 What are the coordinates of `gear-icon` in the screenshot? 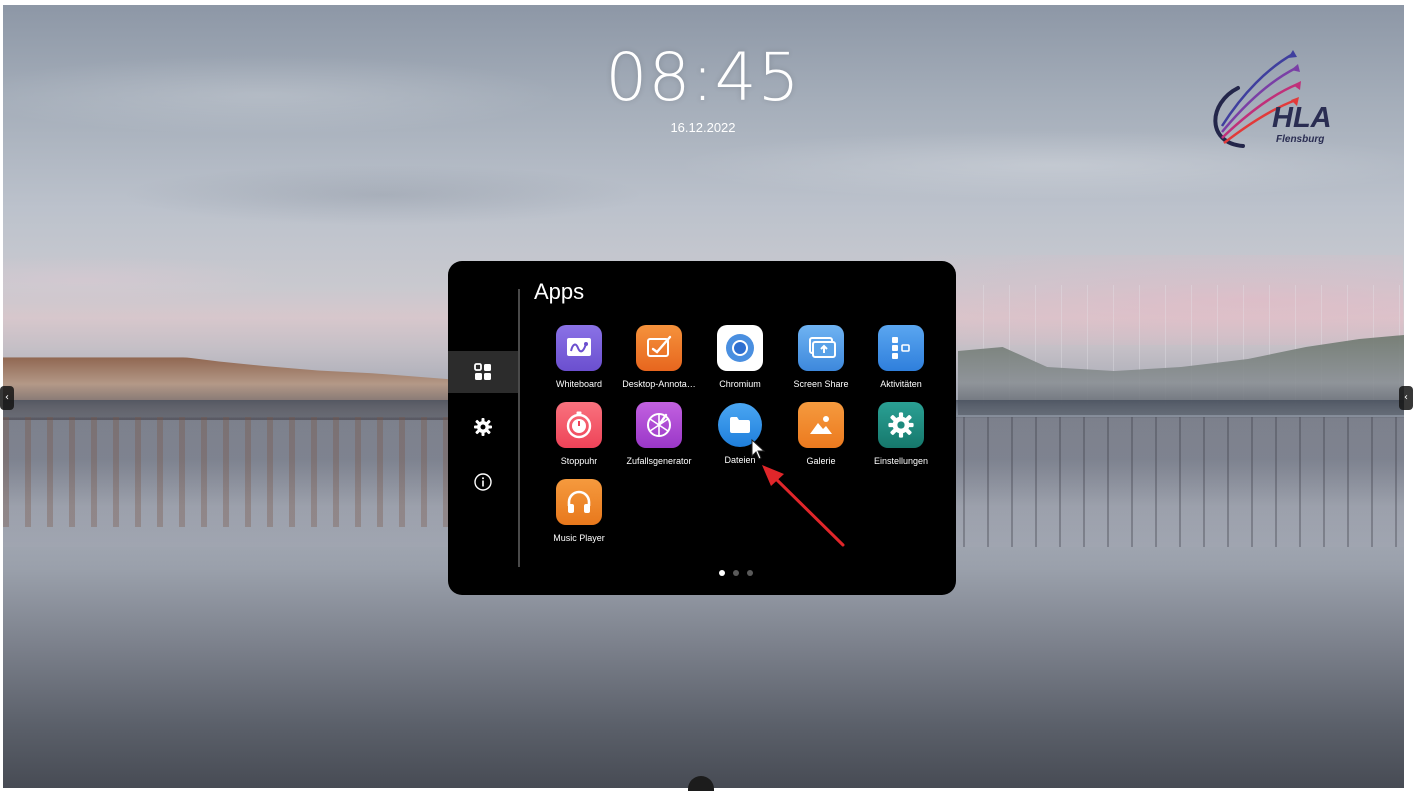 It's located at (483, 427).